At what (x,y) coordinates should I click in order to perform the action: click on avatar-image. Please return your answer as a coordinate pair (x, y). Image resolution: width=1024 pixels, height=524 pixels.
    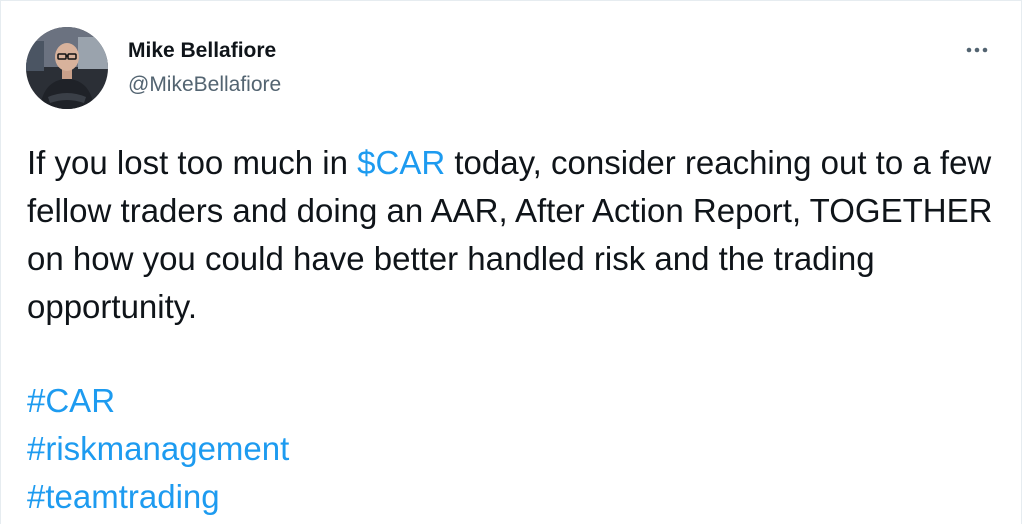
    Looking at the image, I should click on (67, 68).